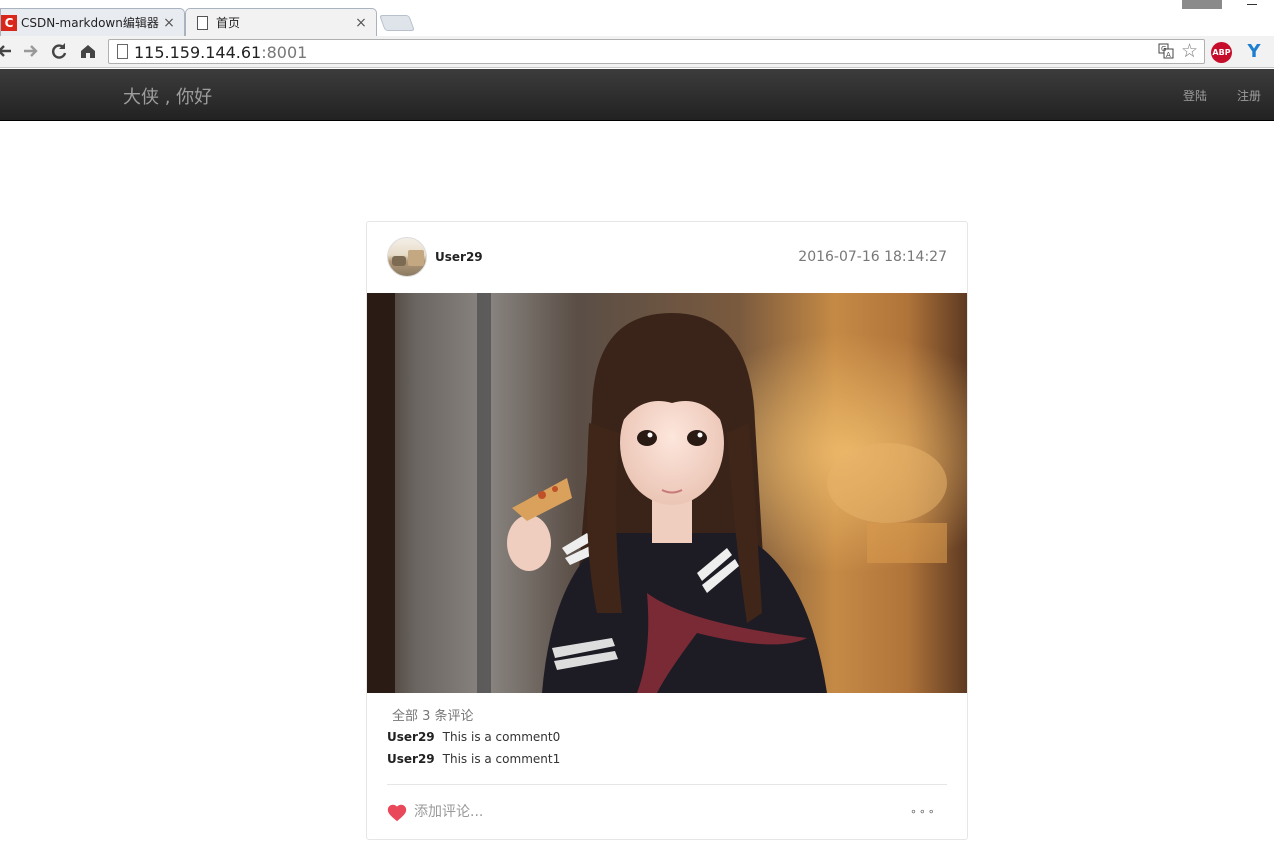  What do you see at coordinates (59, 51) in the screenshot?
I see `reload-icon` at bounding box center [59, 51].